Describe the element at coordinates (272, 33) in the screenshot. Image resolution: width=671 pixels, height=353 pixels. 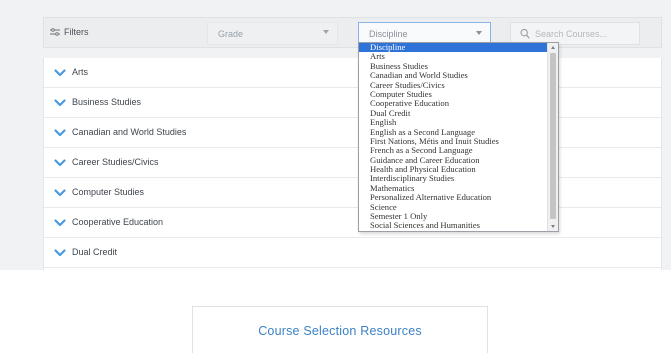
I see `grade-select: Grade` at that location.